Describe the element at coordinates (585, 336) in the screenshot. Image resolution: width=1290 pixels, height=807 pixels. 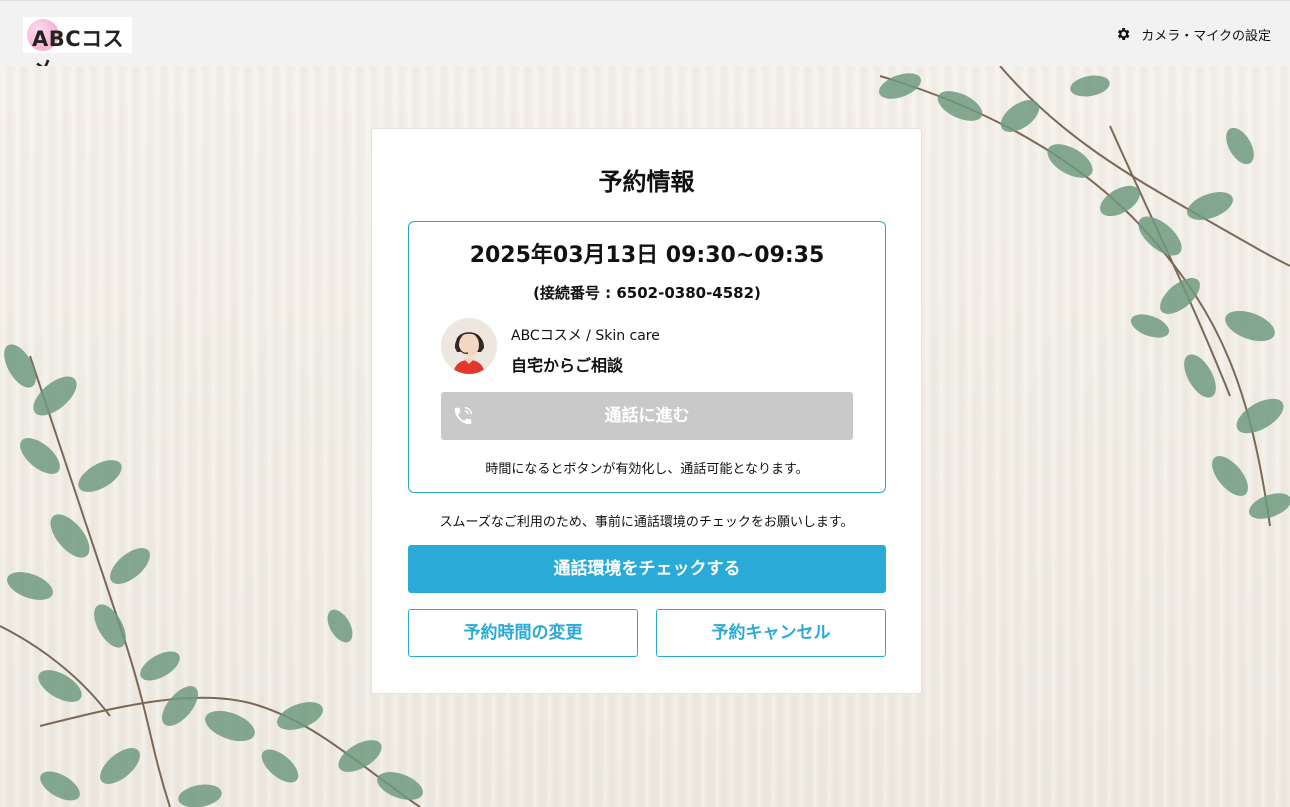
I see `store-name: ABCコスメ / Skin care` at that location.